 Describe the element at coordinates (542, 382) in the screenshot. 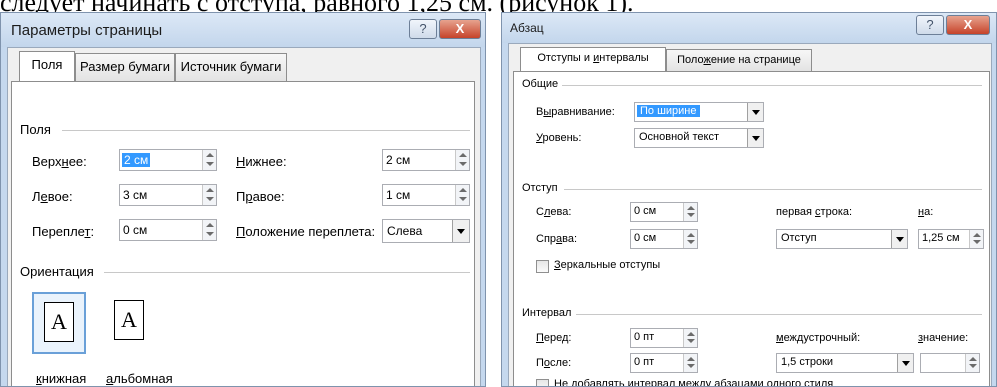

I see `dont-add-space-checkbox` at that location.